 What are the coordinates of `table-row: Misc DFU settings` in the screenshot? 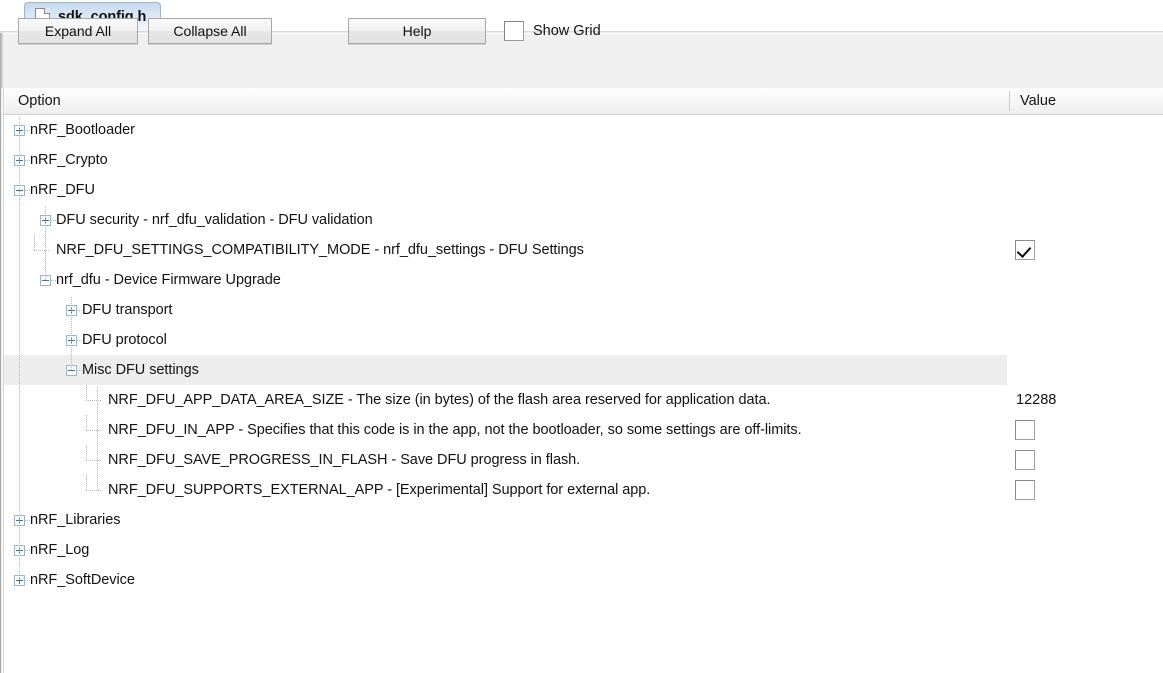 It's located at (583, 370).